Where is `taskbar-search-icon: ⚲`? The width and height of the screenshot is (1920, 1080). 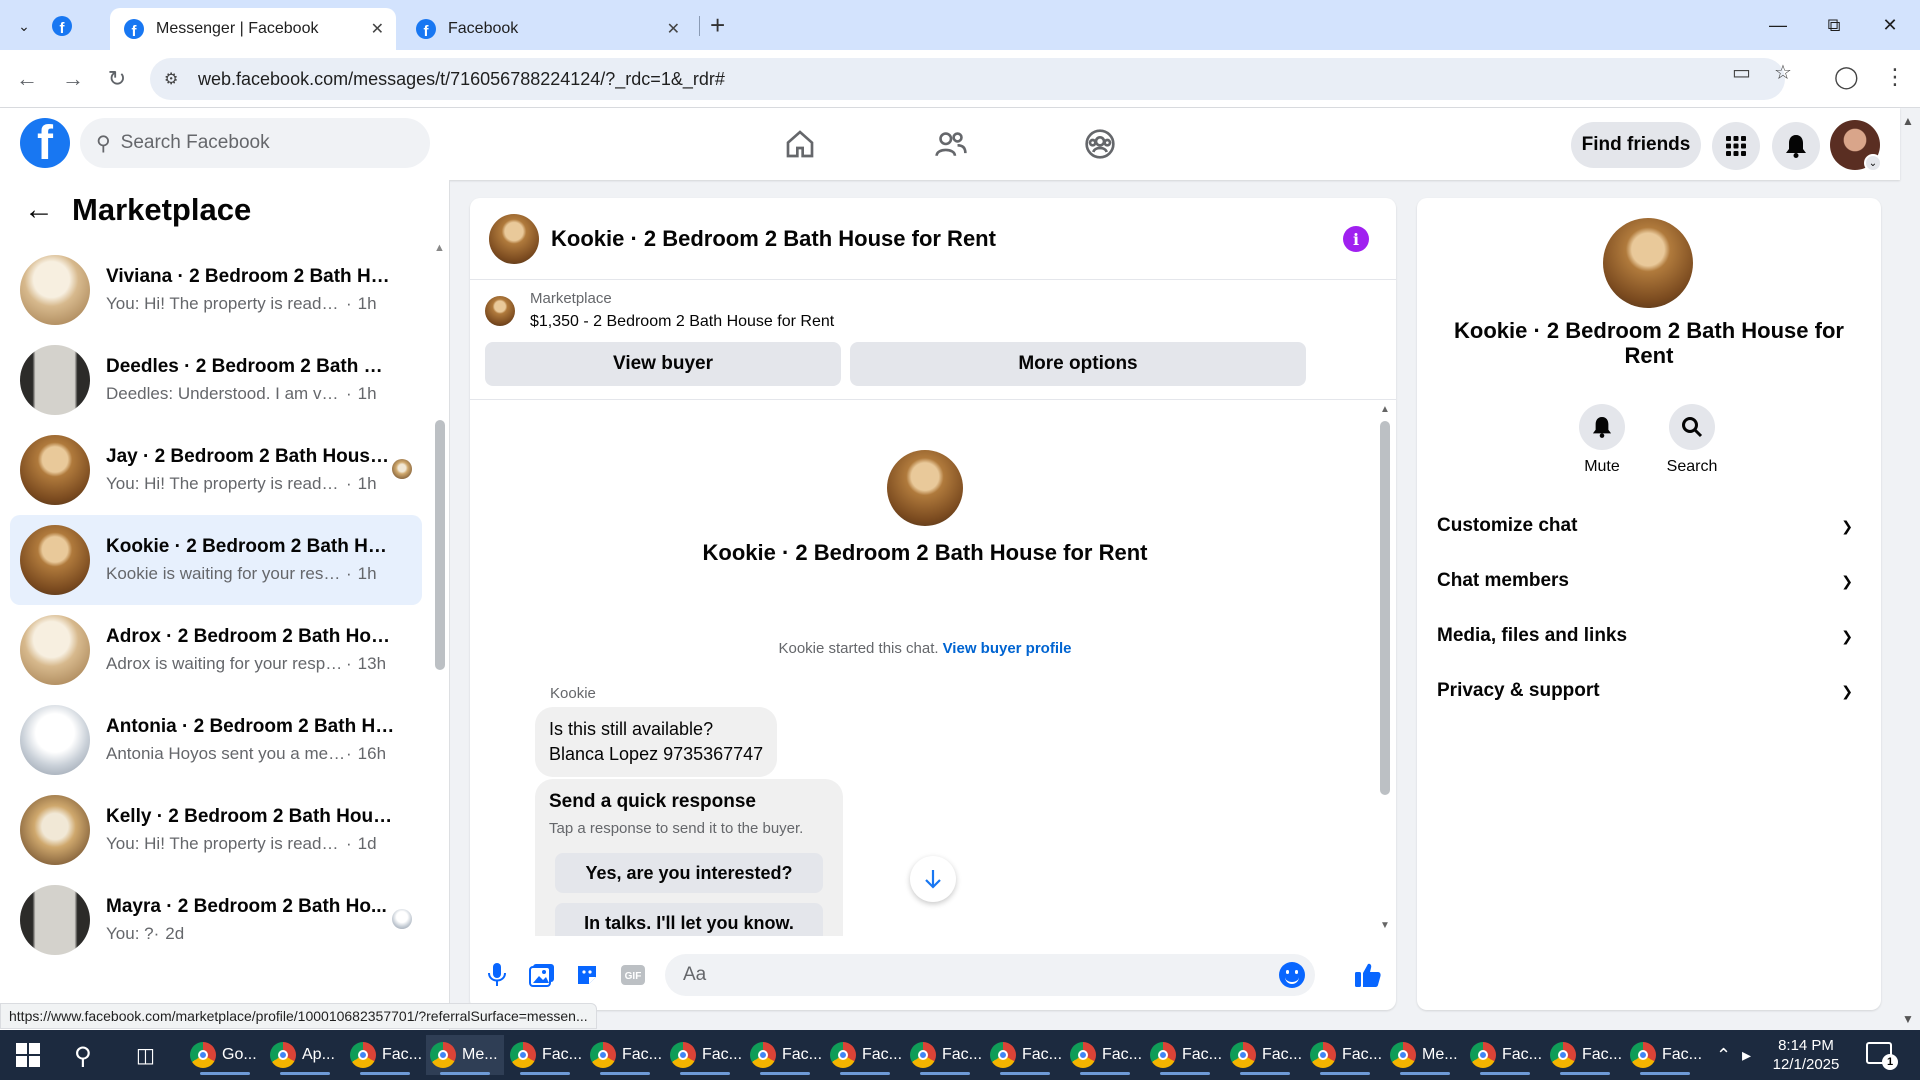
taskbar-search-icon: ⚲ is located at coordinates (83, 1056).